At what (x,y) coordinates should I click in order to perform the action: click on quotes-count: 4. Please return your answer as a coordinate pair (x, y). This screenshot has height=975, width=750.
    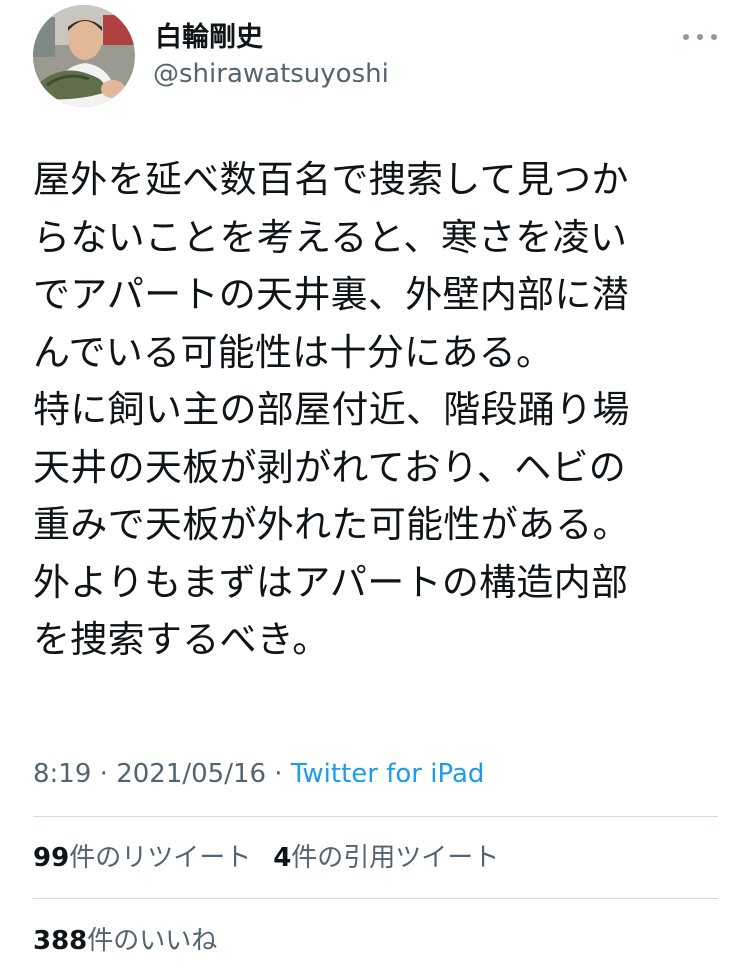
    Looking at the image, I should click on (282, 858).